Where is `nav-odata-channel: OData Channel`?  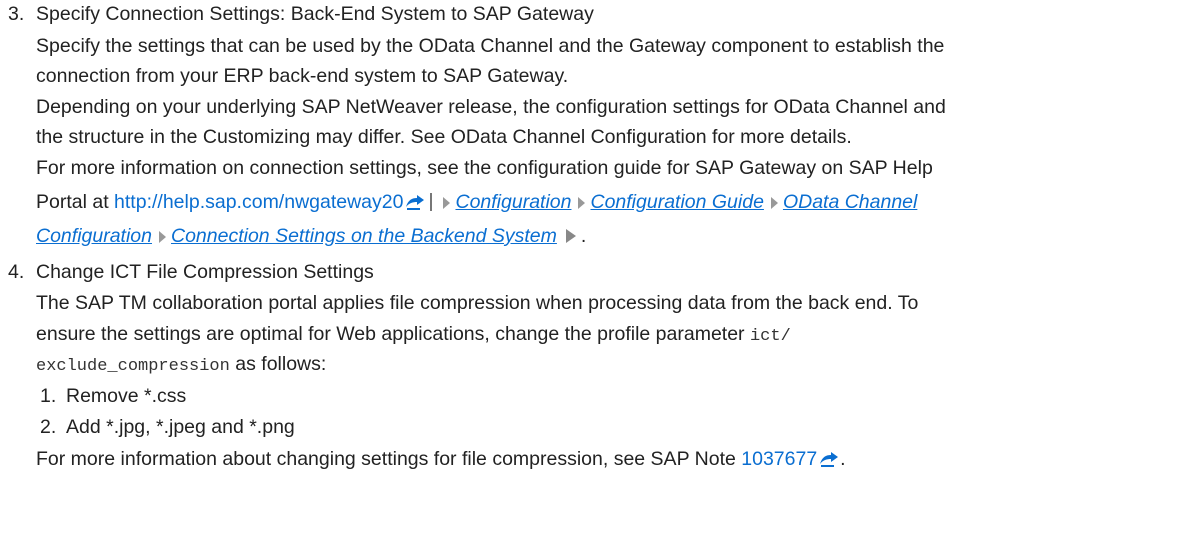 nav-odata-channel: OData Channel is located at coordinates (850, 202).